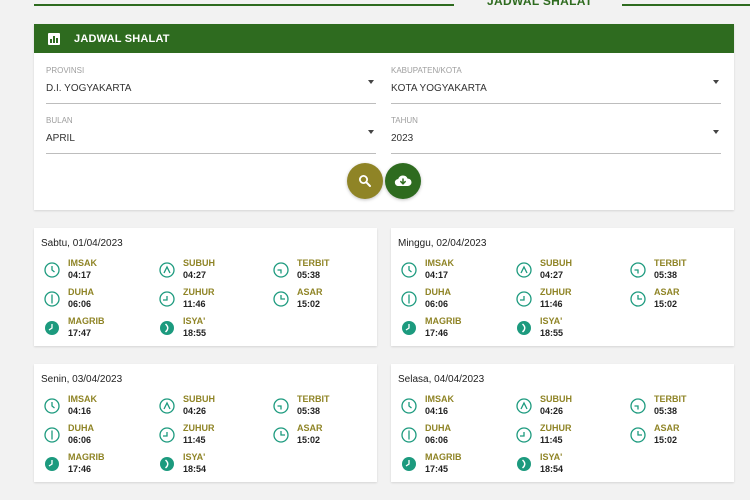 Image resolution: width=750 pixels, height=500 pixels. What do you see at coordinates (80, 275) in the screenshot?
I see `prayer-time: 04:17` at bounding box center [80, 275].